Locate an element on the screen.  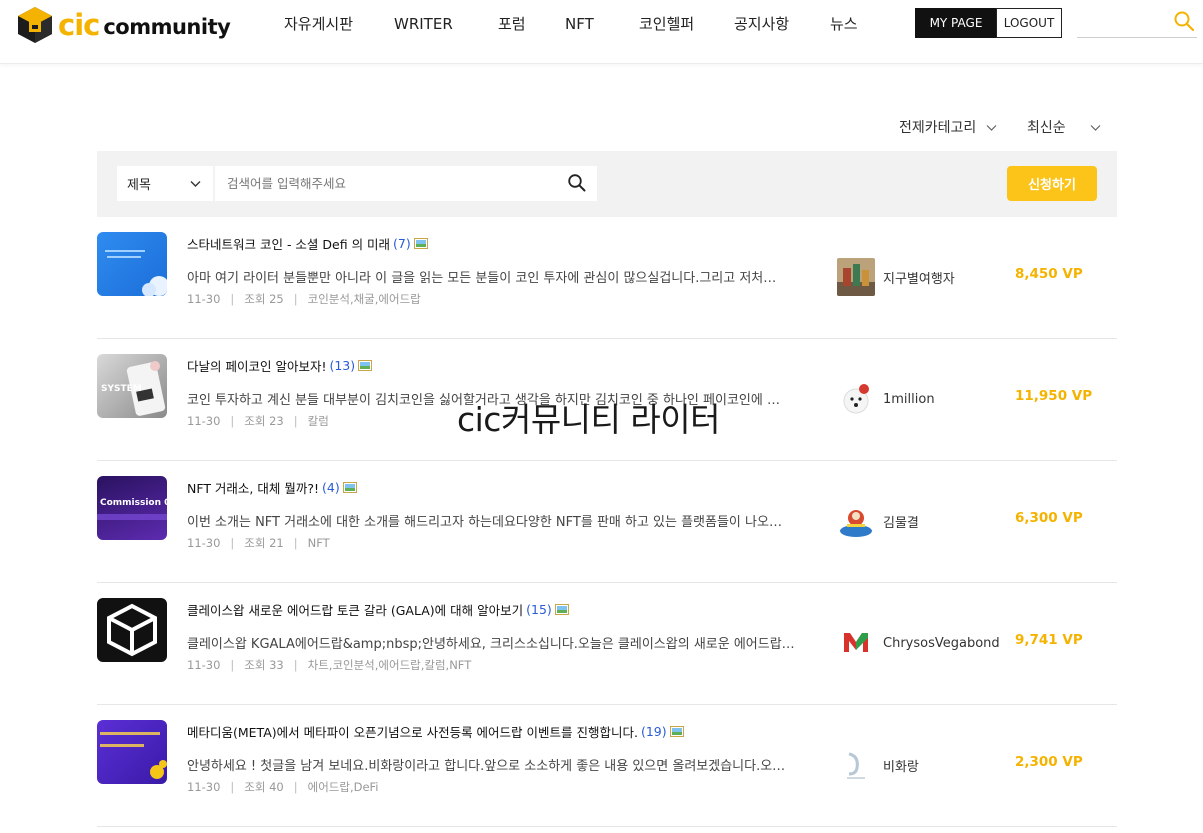
post-tags: 차트,코인분석,에어드랍,칼럼,NFT is located at coordinates (389, 665).